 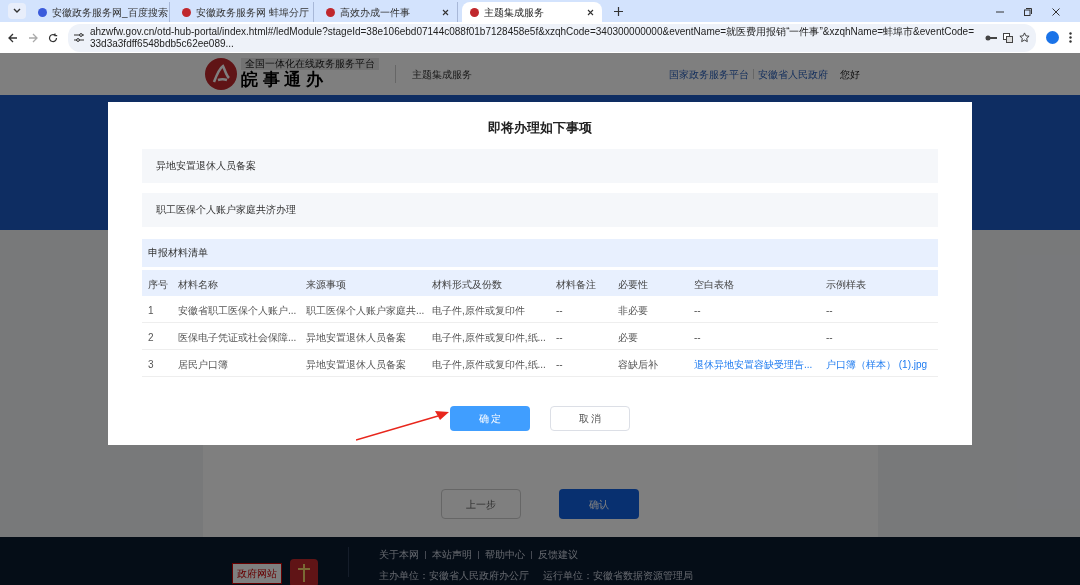 What do you see at coordinates (158, 284) in the screenshot?
I see `column-header: 序号` at bounding box center [158, 284].